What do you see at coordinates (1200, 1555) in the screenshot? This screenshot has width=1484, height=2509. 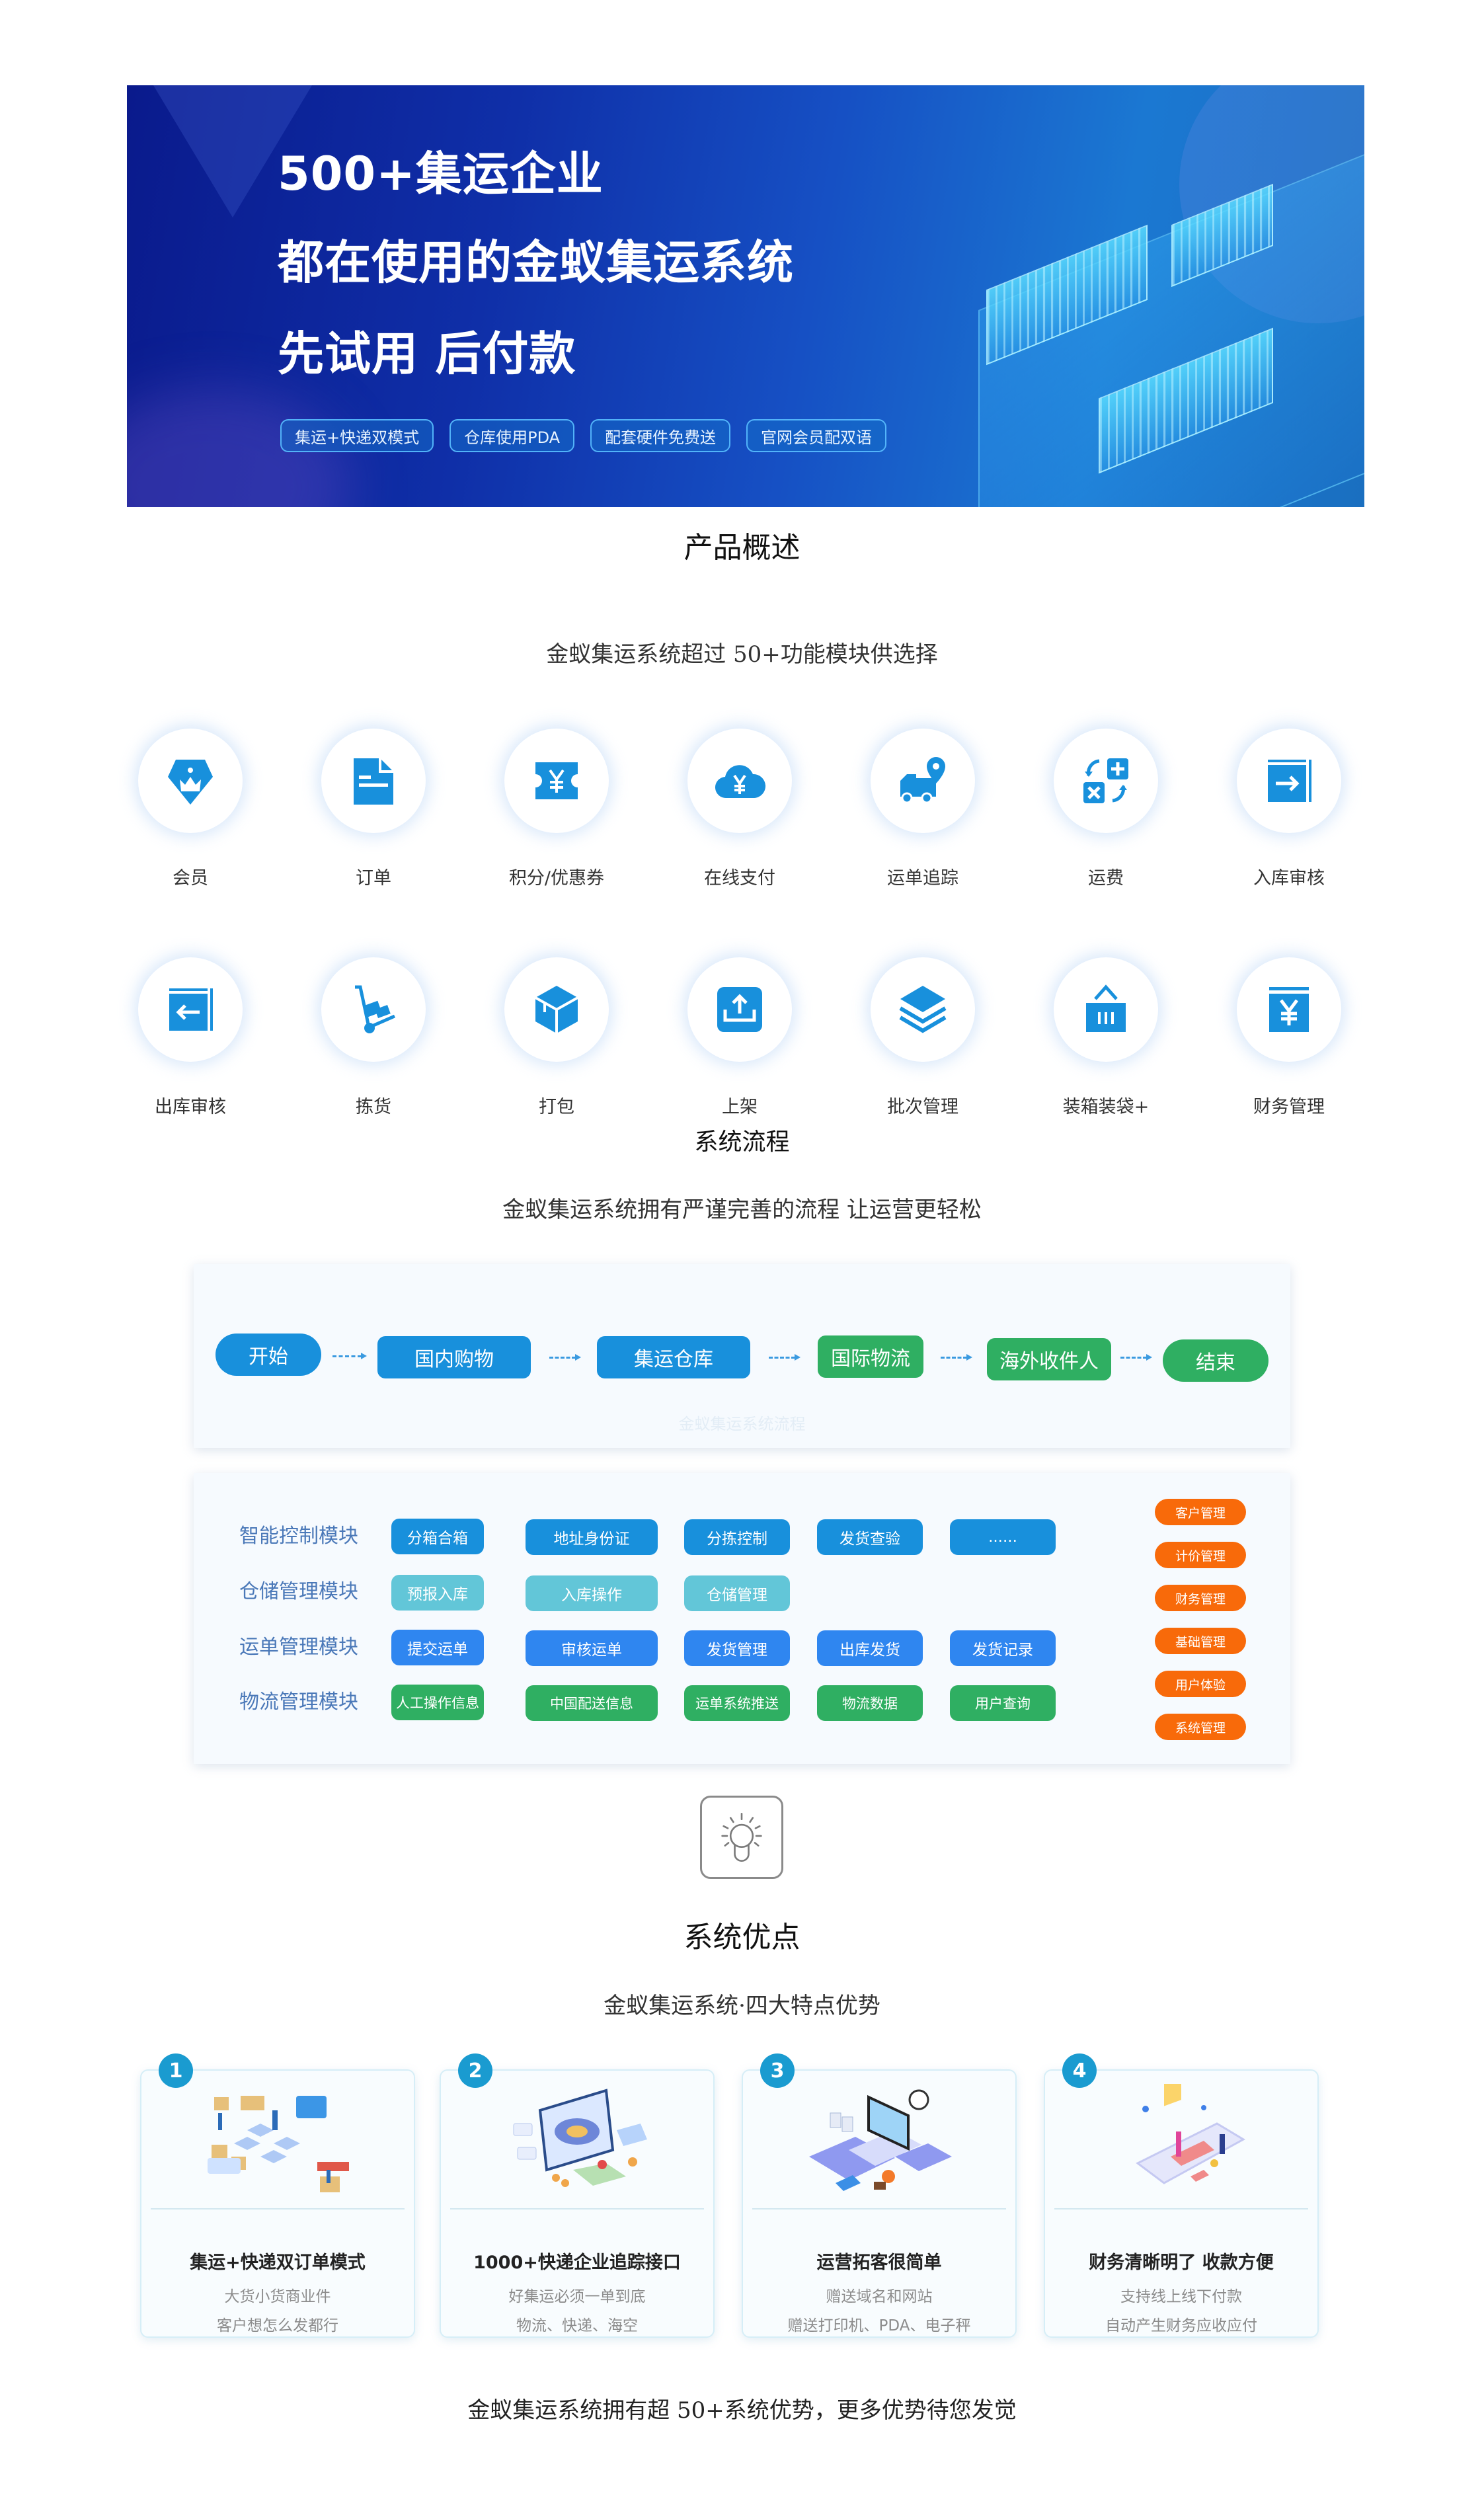 I see `side-module-button: 计价管理` at bounding box center [1200, 1555].